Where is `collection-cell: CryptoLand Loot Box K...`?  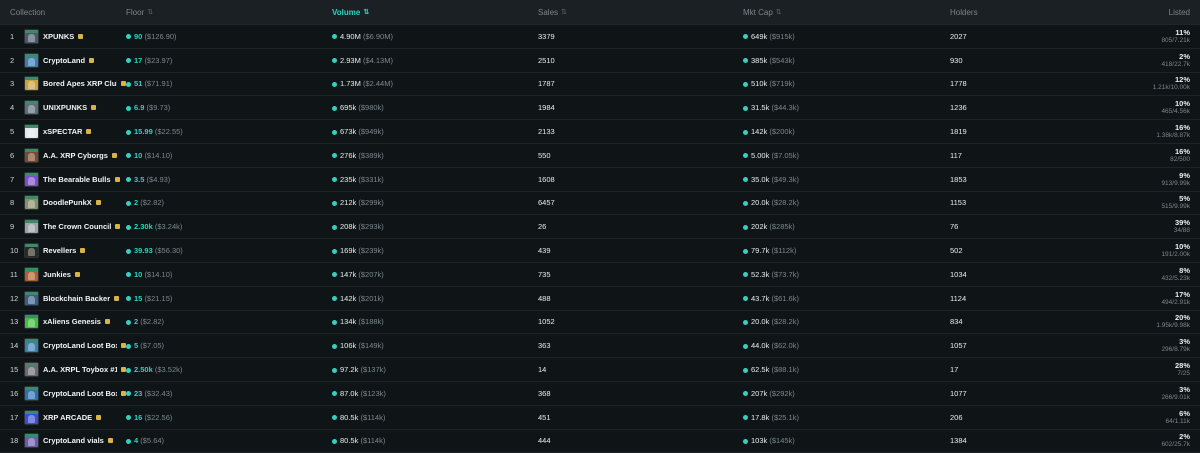 collection-cell: CryptoLand Loot Box K... is located at coordinates (75, 393).